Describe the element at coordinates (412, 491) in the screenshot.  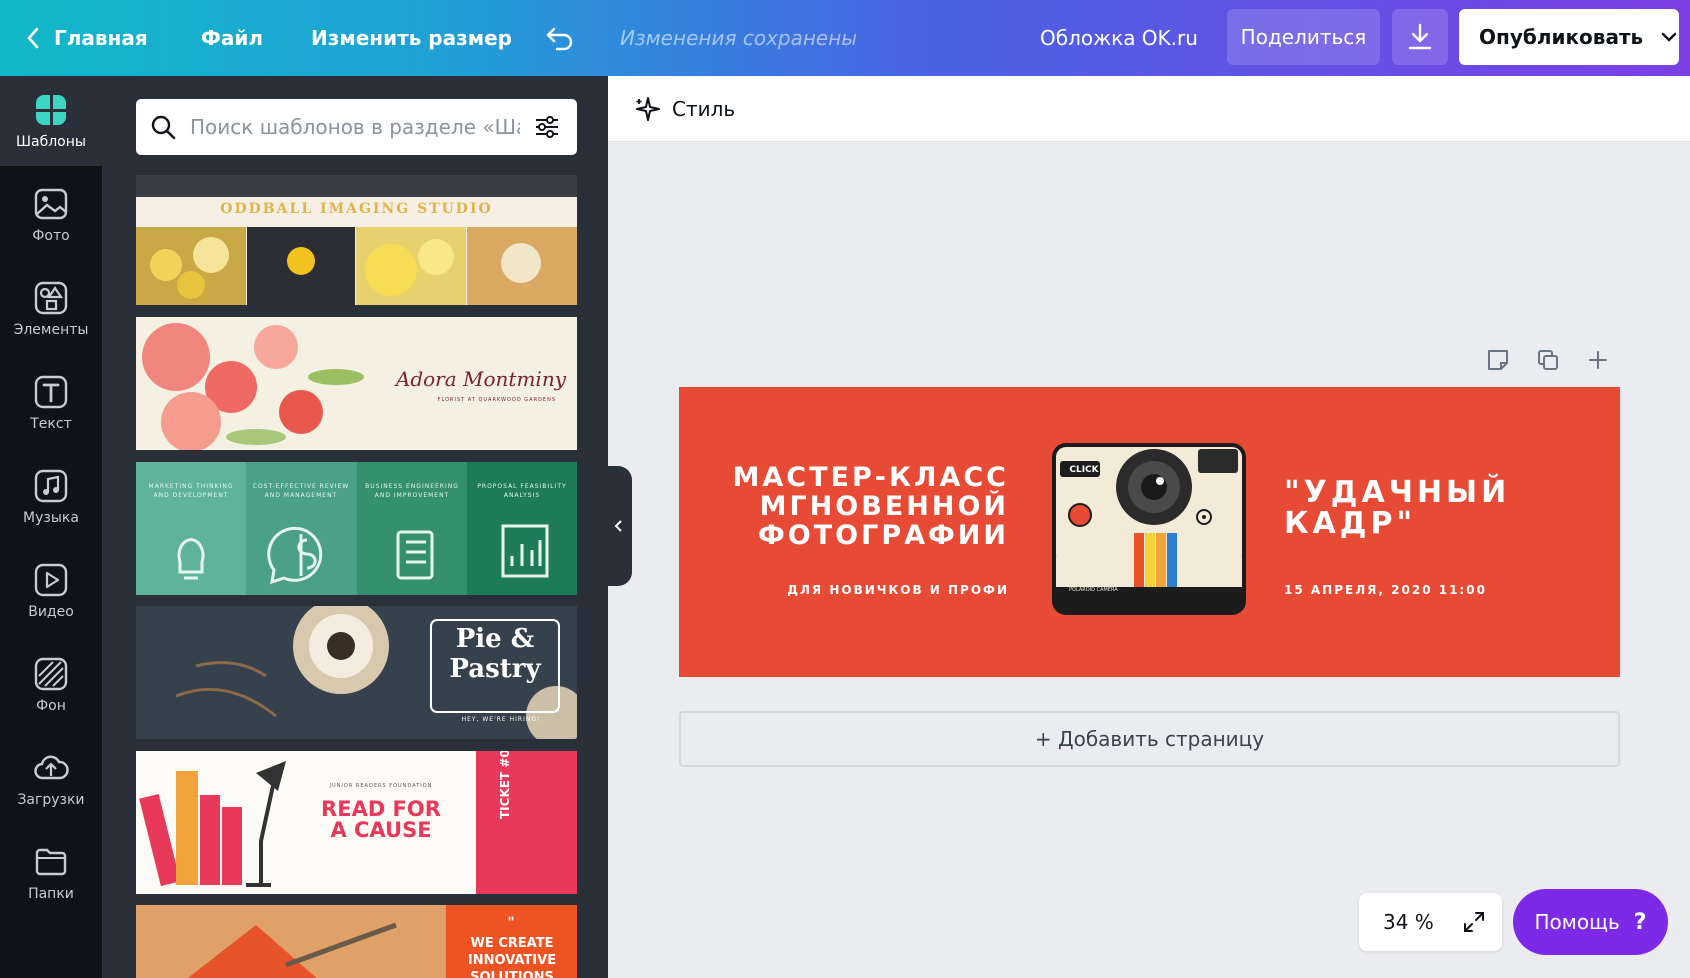
I see `template-col-3: BUSINESS ENGINEERING AND IMPROVEMENT` at that location.